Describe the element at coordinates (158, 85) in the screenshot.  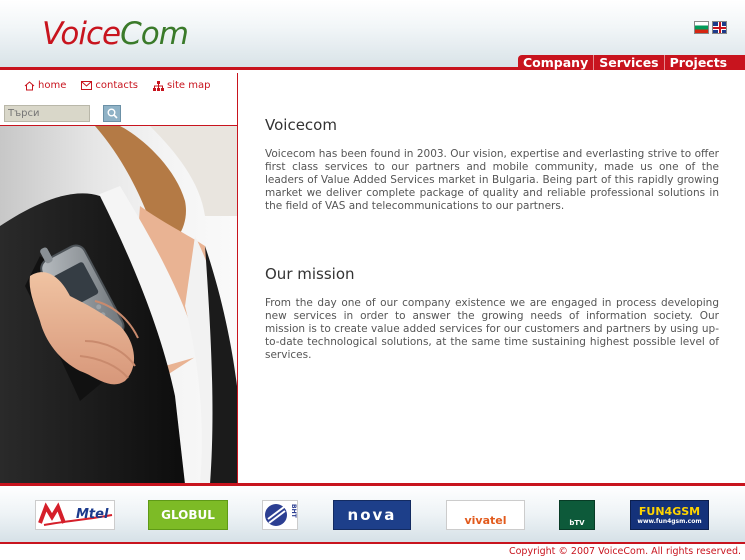
I see `sitemap-icon` at that location.